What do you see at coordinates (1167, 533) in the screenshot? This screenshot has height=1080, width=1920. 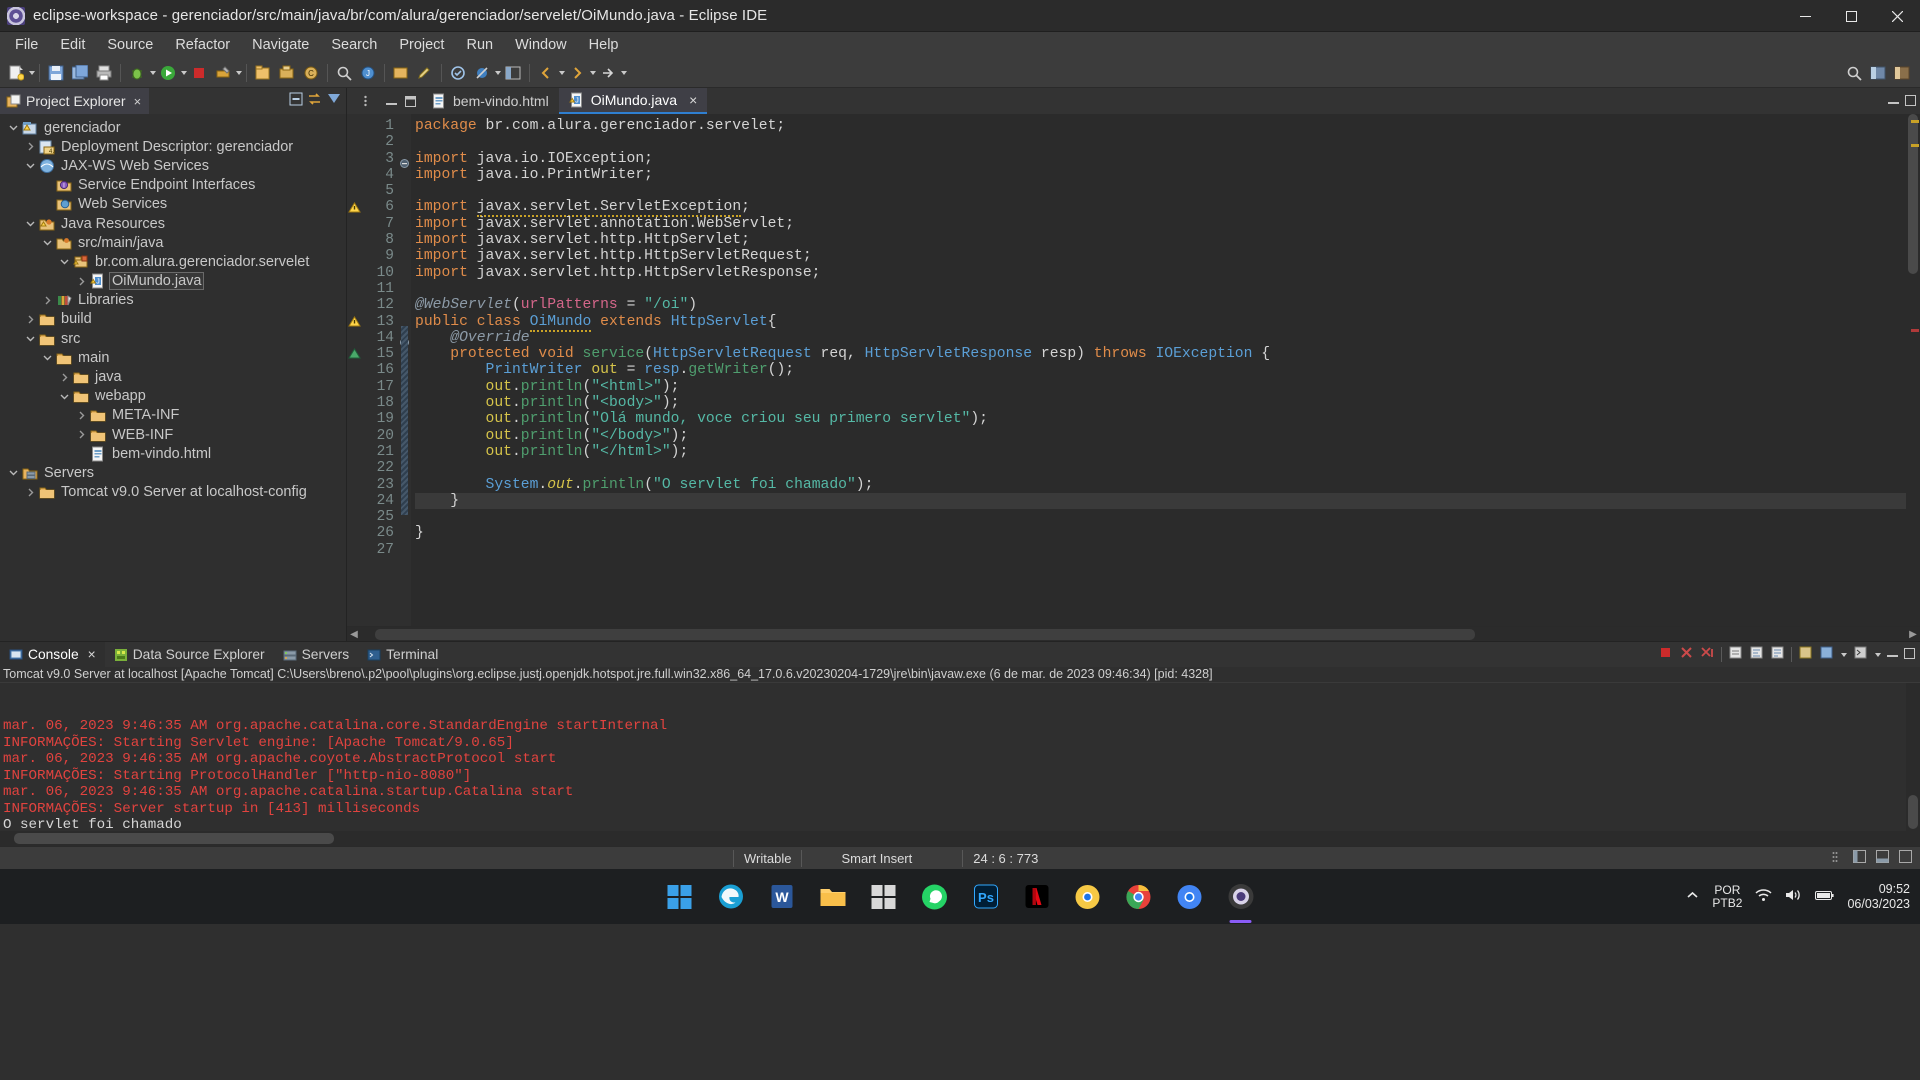 I see `code-line: }` at bounding box center [1167, 533].